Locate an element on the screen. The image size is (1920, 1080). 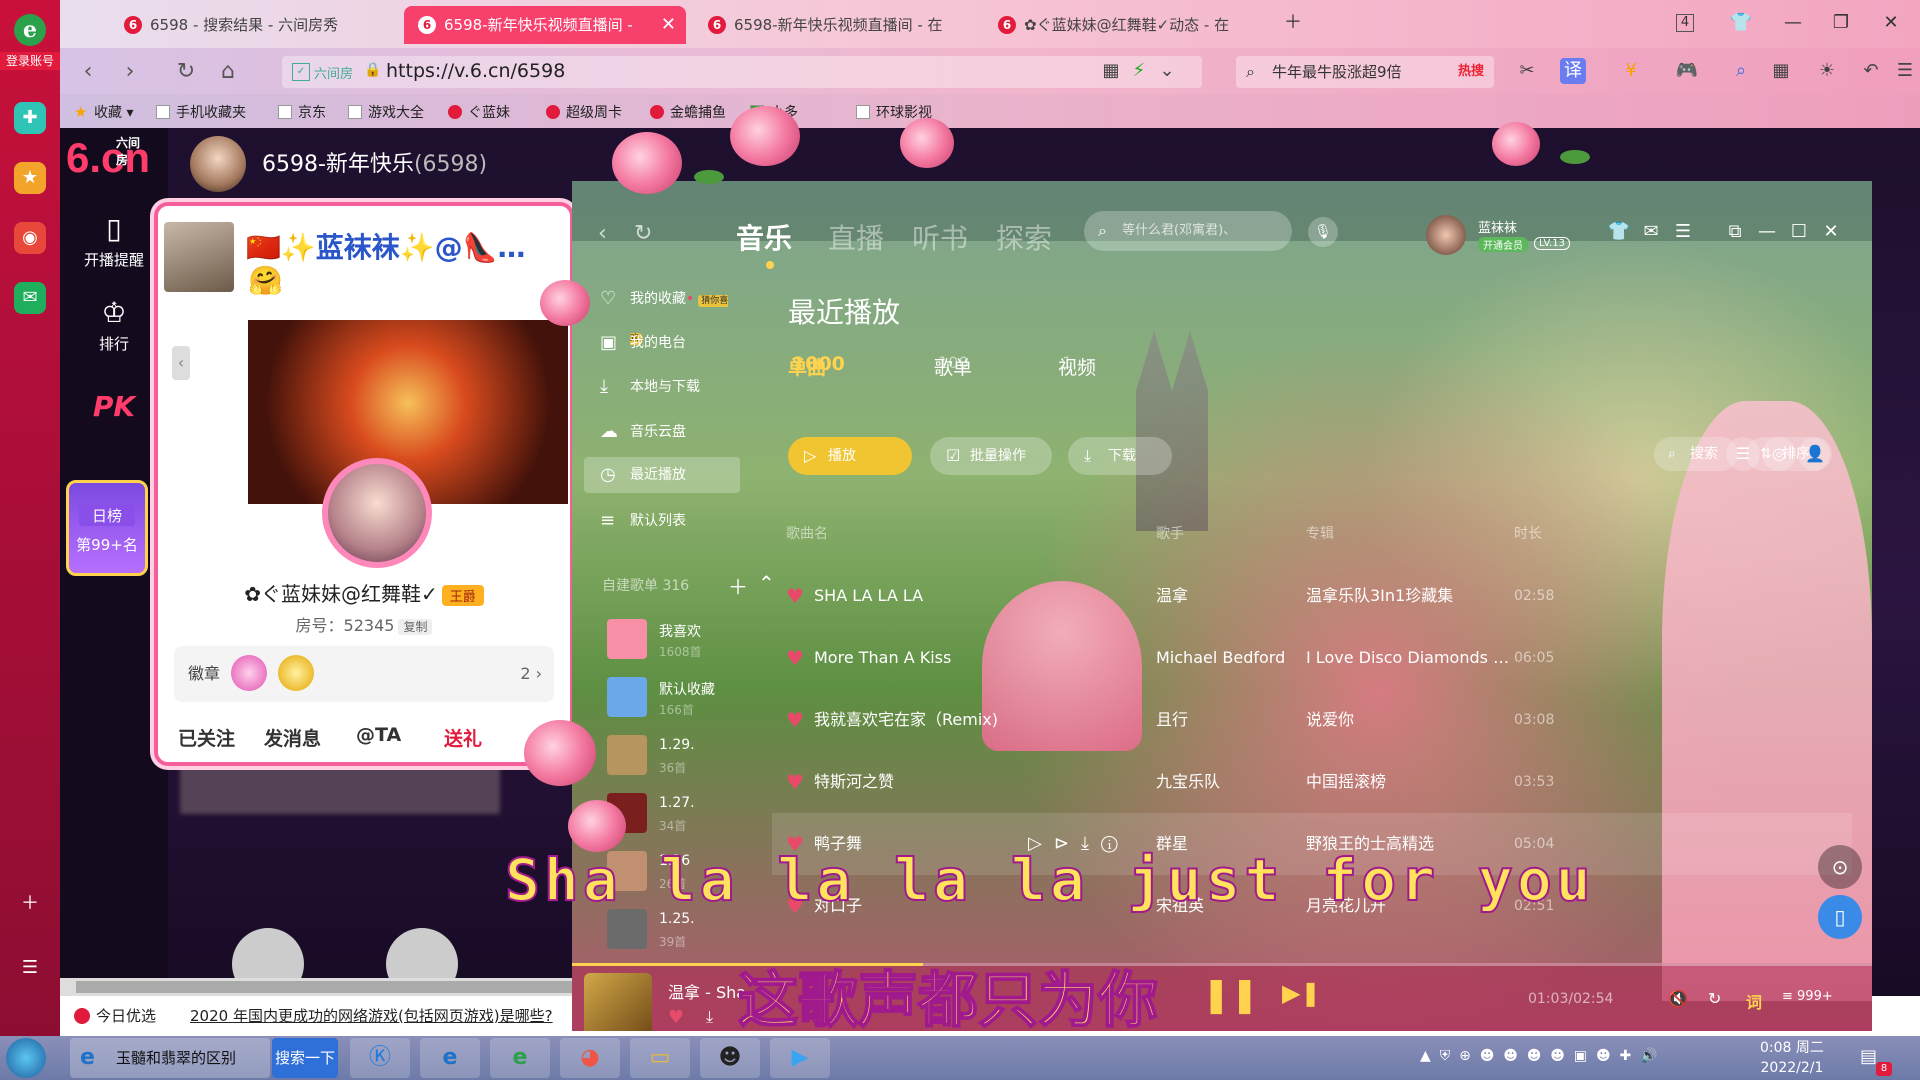
pause-button: ❚❚ is located at coordinates (1230, 995).